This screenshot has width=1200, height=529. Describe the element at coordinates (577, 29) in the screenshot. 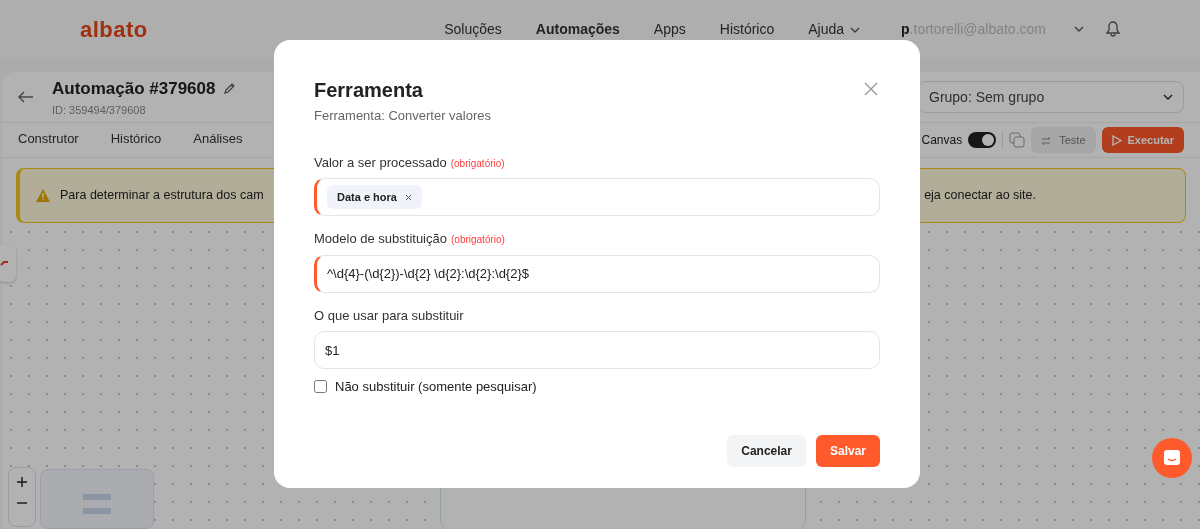

I see `nav-link: Automações` at that location.